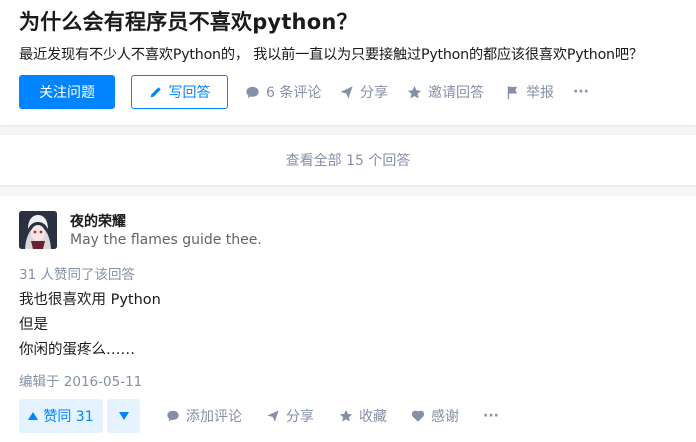  I want to click on caret-up-icon, so click(33, 416).